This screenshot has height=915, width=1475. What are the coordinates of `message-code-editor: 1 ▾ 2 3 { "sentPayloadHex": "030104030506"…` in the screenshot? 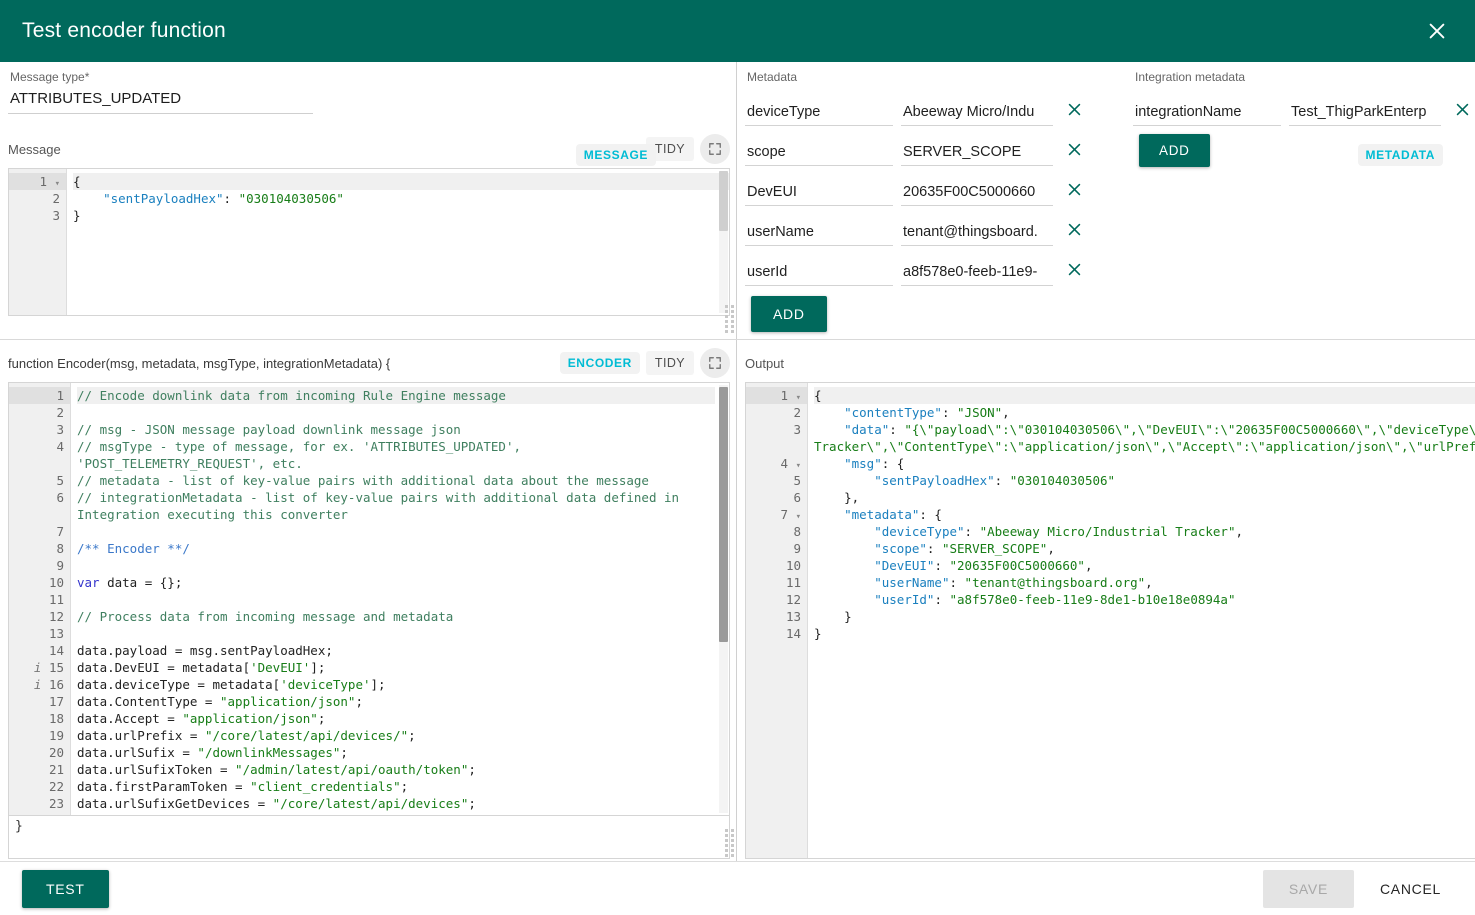 It's located at (369, 242).